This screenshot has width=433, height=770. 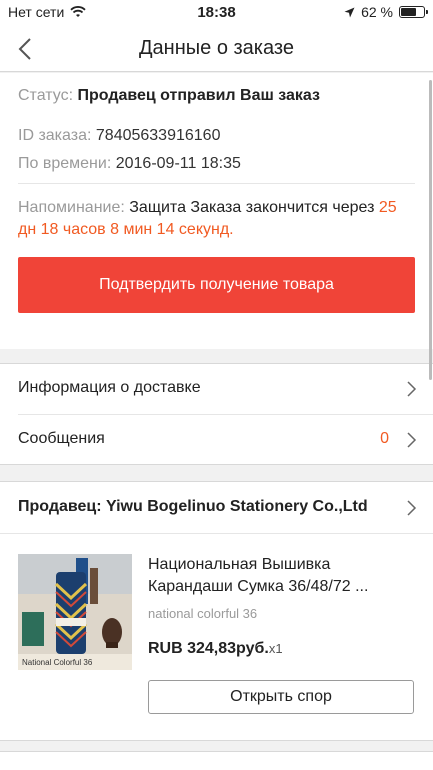 What do you see at coordinates (57, 662) in the screenshot?
I see `image-caption: National Colorful 36` at bounding box center [57, 662].